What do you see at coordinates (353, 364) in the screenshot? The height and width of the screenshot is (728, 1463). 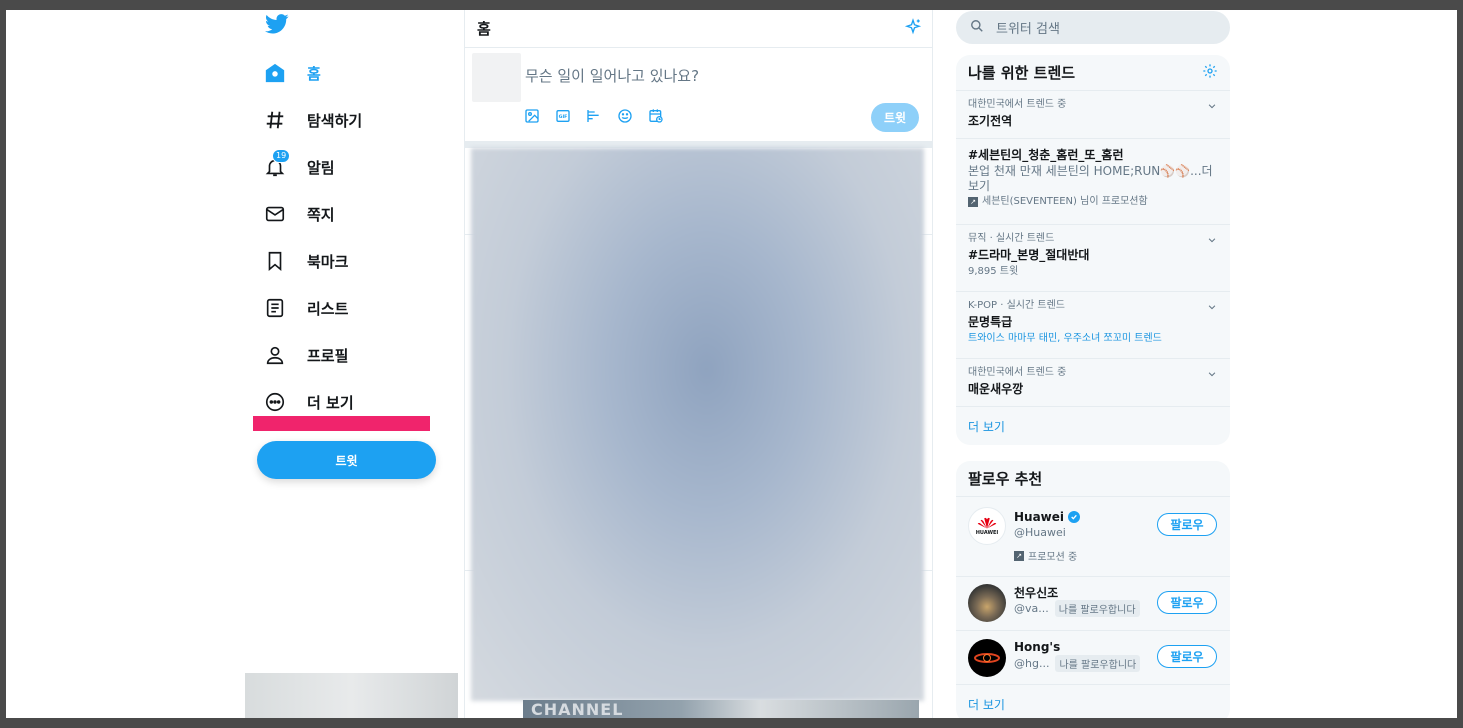 I see `sidebar: 홈 탐색하기 19 알림 쪽지 북마크 리스트 프로필 더 보기 트윗` at bounding box center [353, 364].